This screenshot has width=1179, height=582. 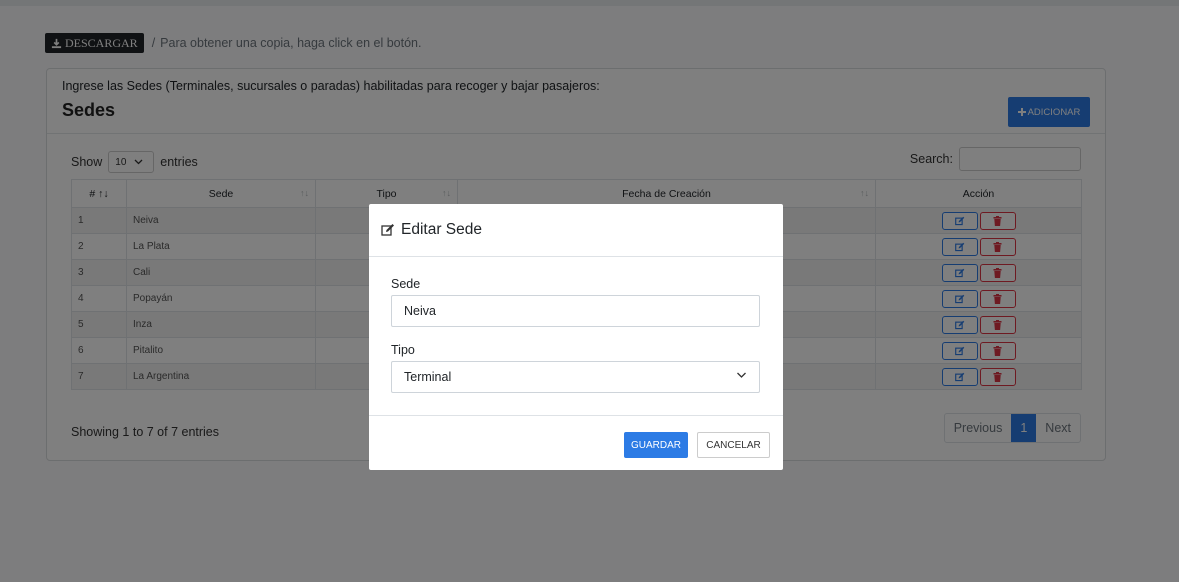 What do you see at coordinates (741, 375) in the screenshot?
I see `chevron-down-icon` at bounding box center [741, 375].